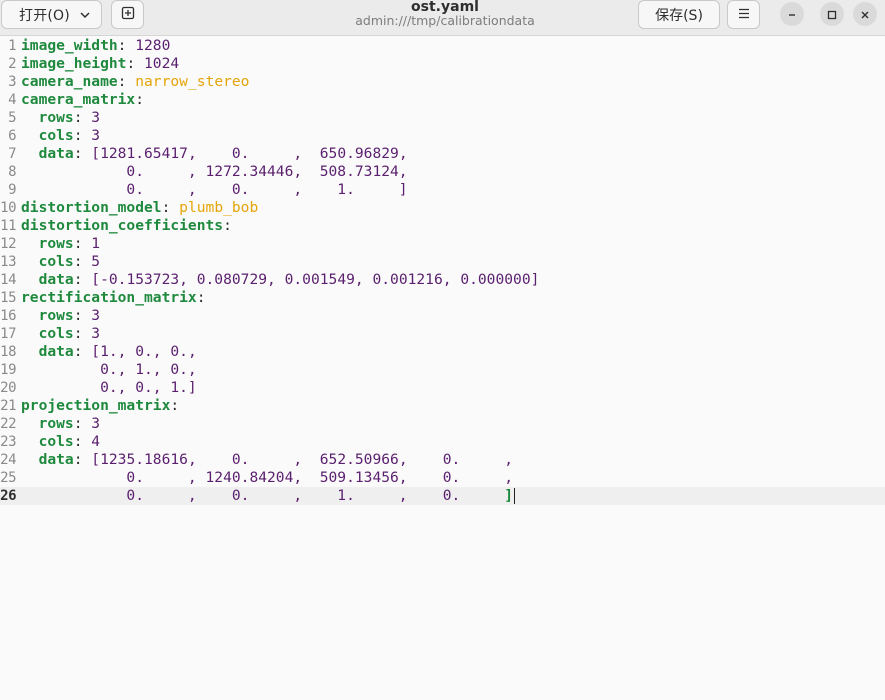 The height and width of the screenshot is (700, 885). I want to click on line-number: 4, so click(12, 100).